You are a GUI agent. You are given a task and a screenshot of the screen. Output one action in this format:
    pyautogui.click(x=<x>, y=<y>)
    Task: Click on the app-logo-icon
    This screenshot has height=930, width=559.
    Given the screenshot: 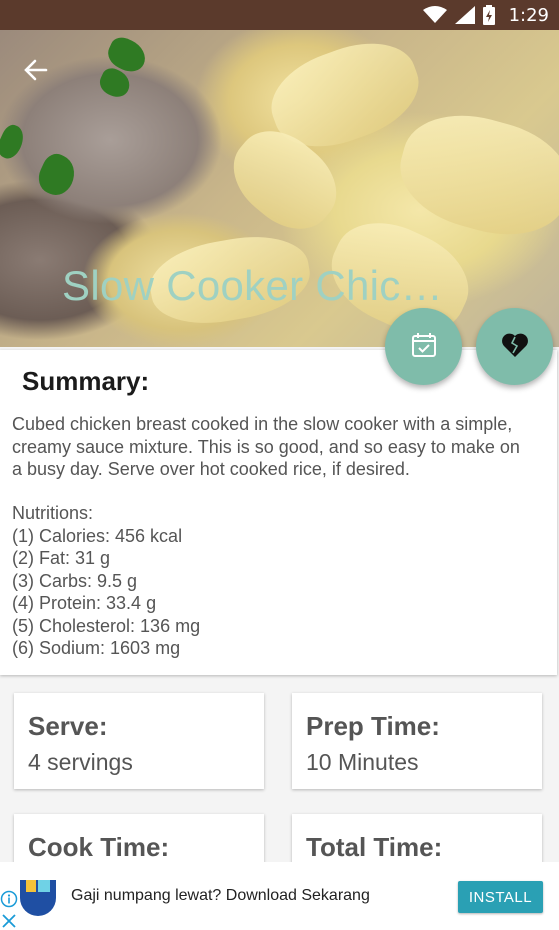 What is the action you would take?
    pyautogui.click(x=38, y=898)
    